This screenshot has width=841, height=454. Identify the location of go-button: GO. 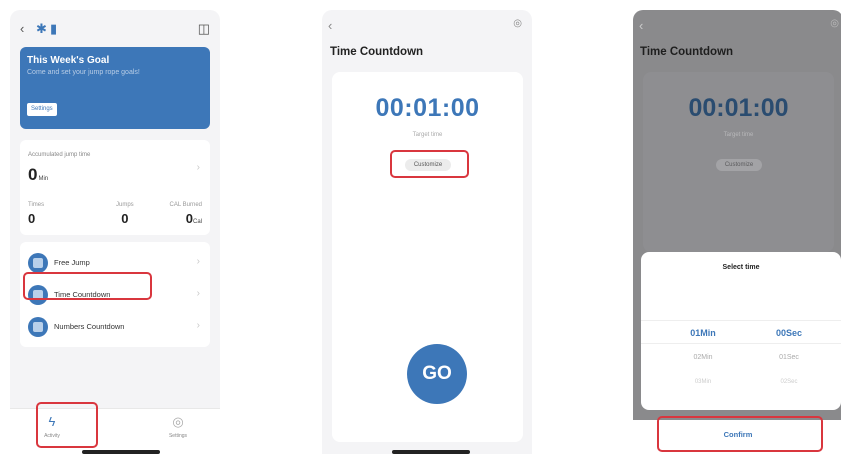
(437, 374).